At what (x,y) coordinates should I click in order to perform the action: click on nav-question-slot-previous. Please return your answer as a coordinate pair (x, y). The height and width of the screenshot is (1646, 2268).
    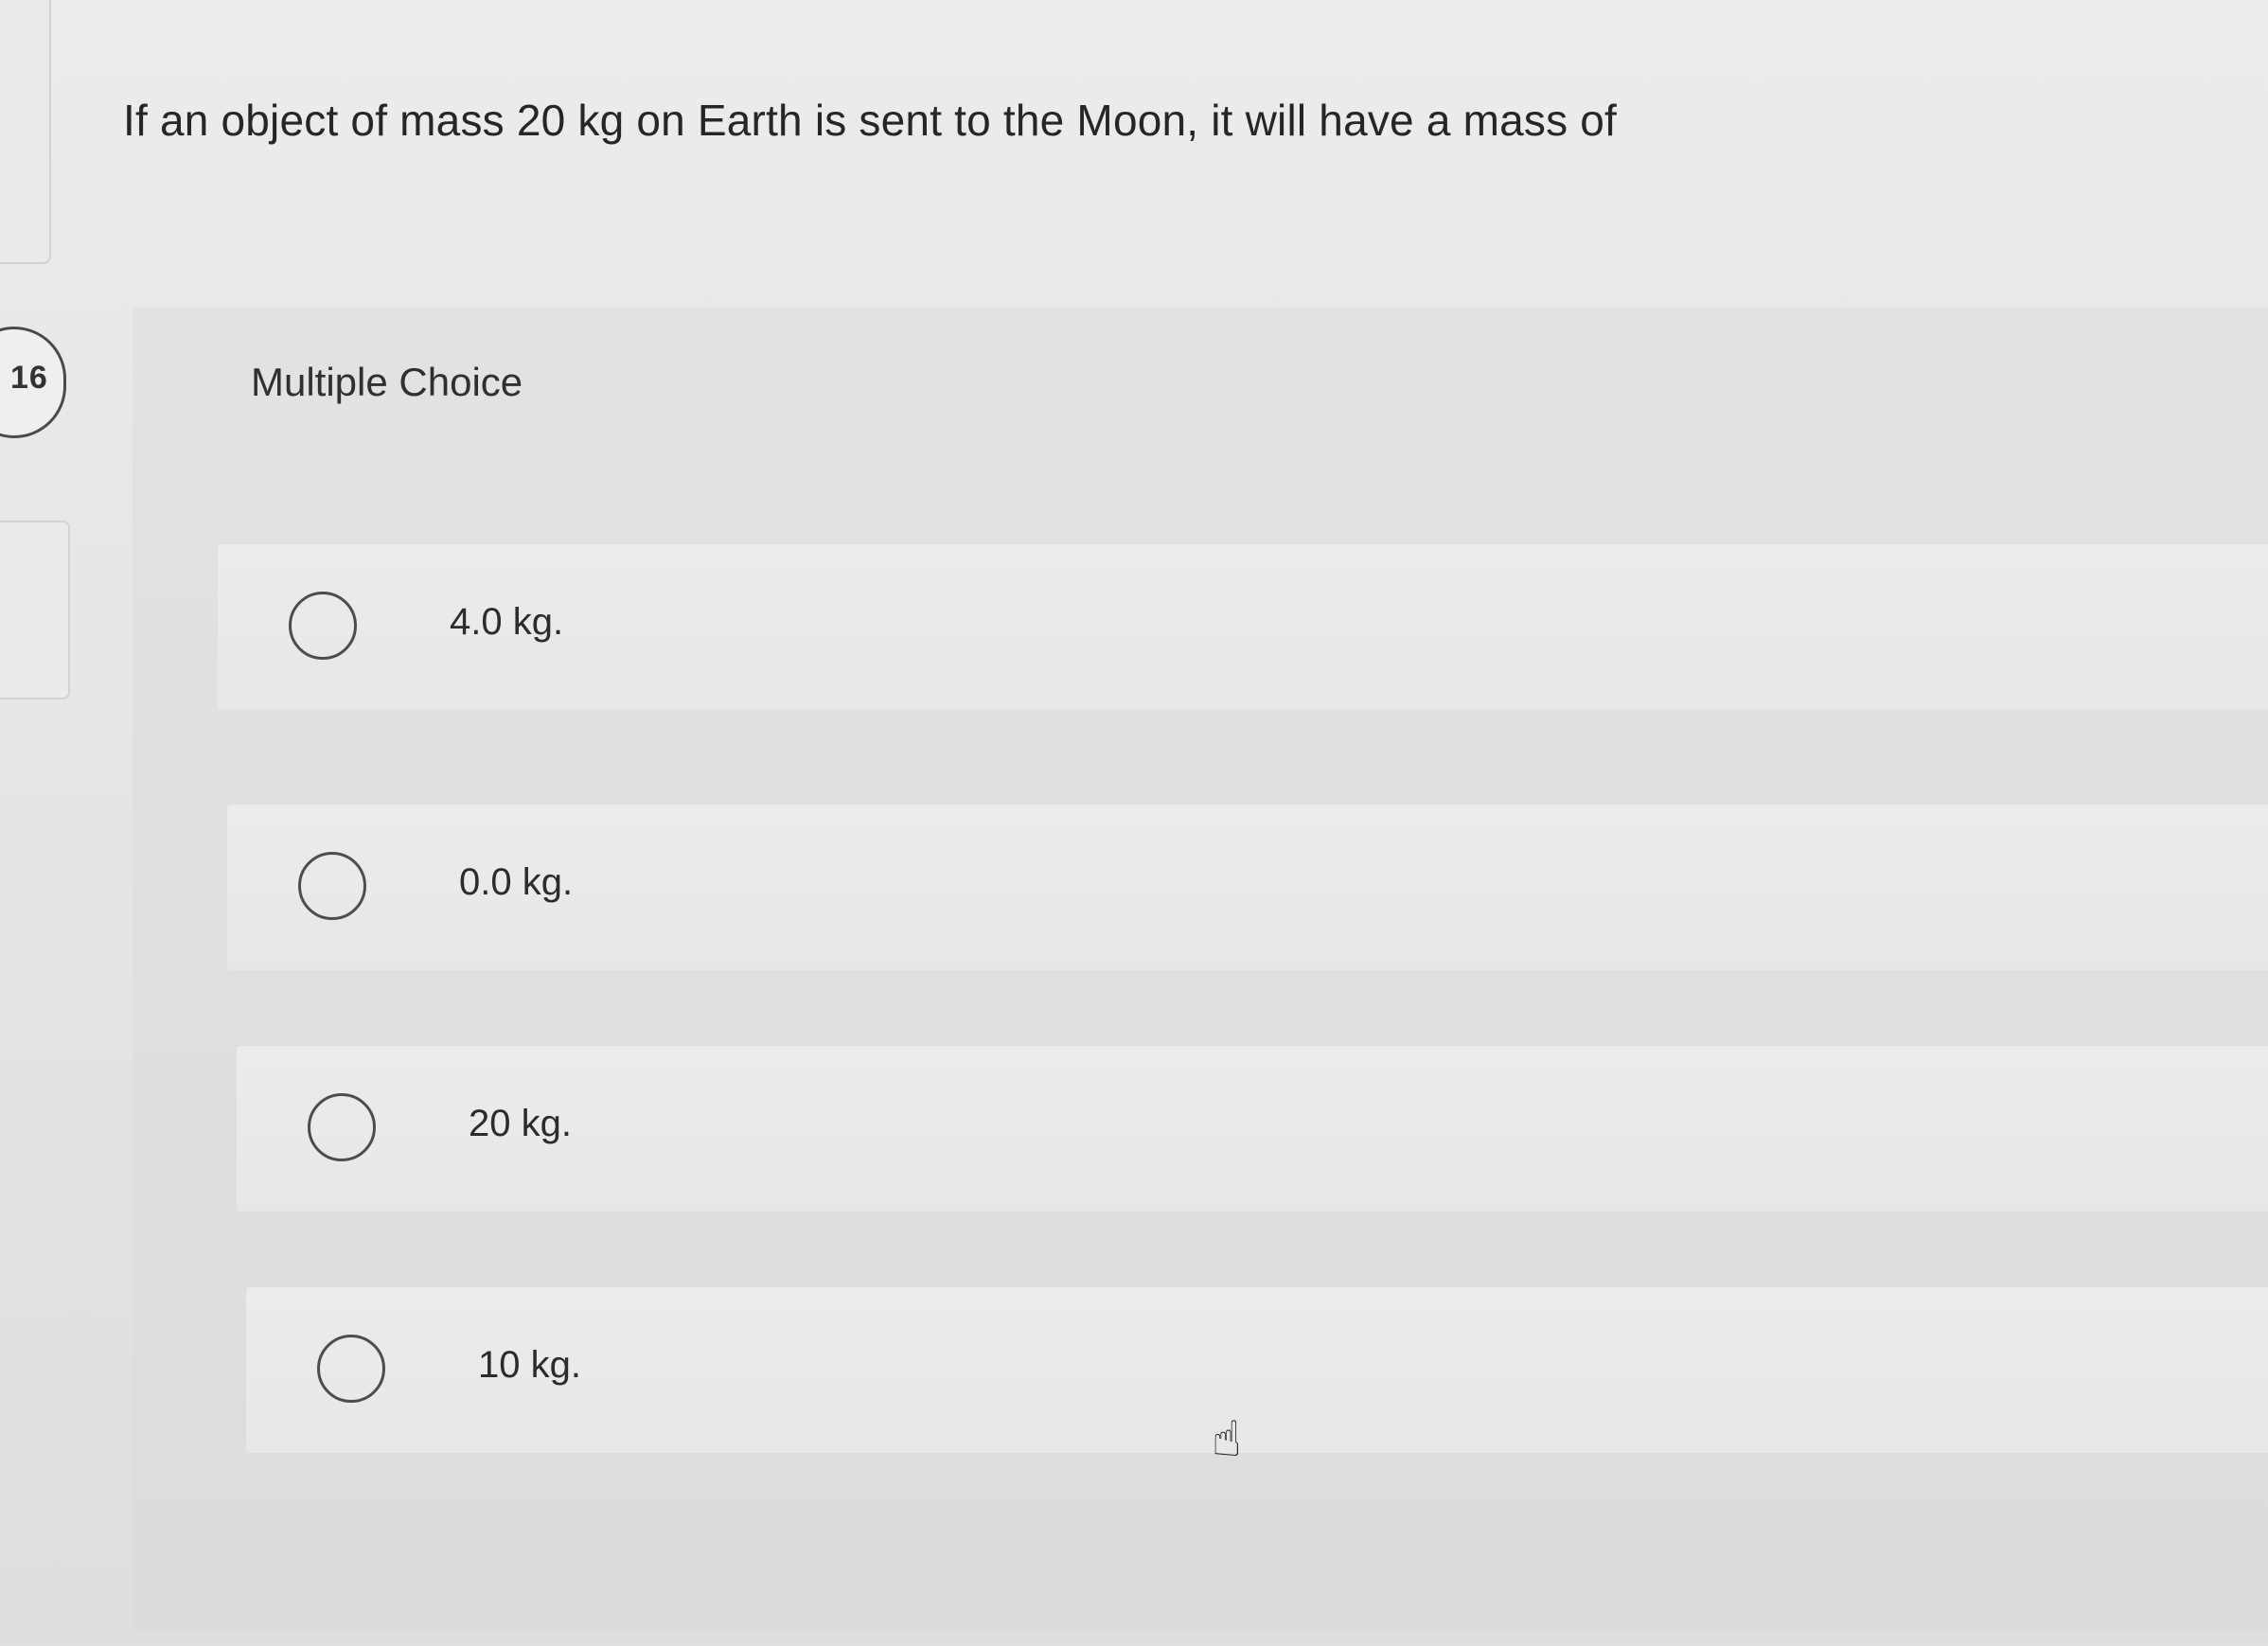
    Looking at the image, I should click on (25, 132).